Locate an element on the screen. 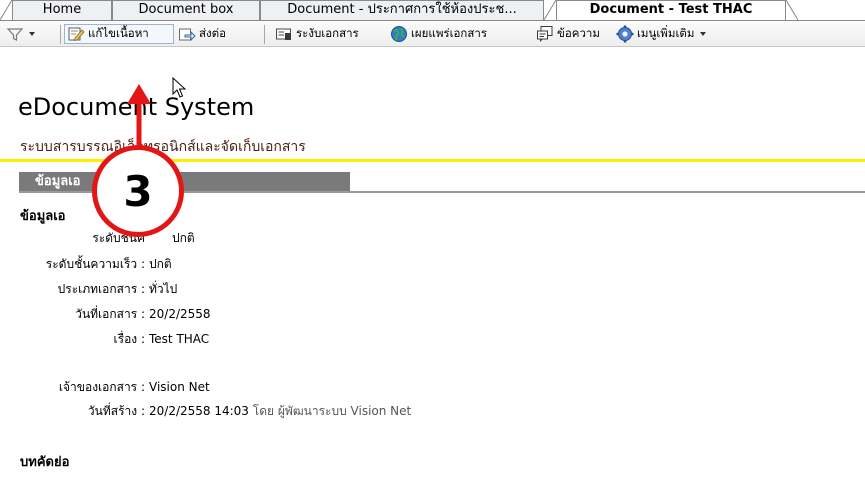 The image size is (865, 478). document-info-section-tab: ข้อมูลเอ is located at coordinates (184, 181).